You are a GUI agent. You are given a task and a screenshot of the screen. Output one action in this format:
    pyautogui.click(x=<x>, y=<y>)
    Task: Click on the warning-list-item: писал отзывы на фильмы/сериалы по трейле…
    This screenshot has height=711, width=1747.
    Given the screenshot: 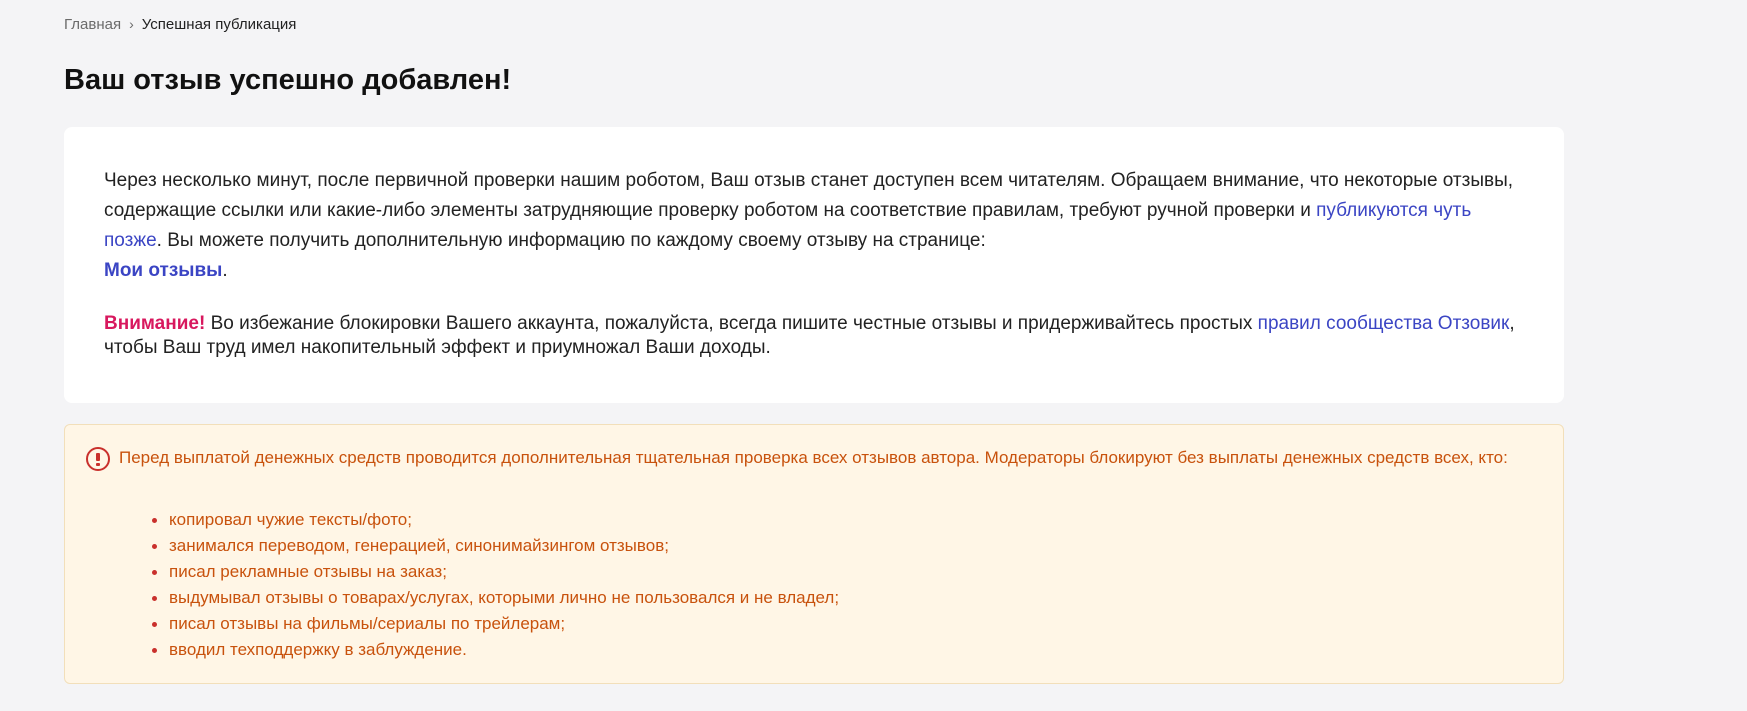 What is the action you would take?
    pyautogui.click(x=495, y=624)
    